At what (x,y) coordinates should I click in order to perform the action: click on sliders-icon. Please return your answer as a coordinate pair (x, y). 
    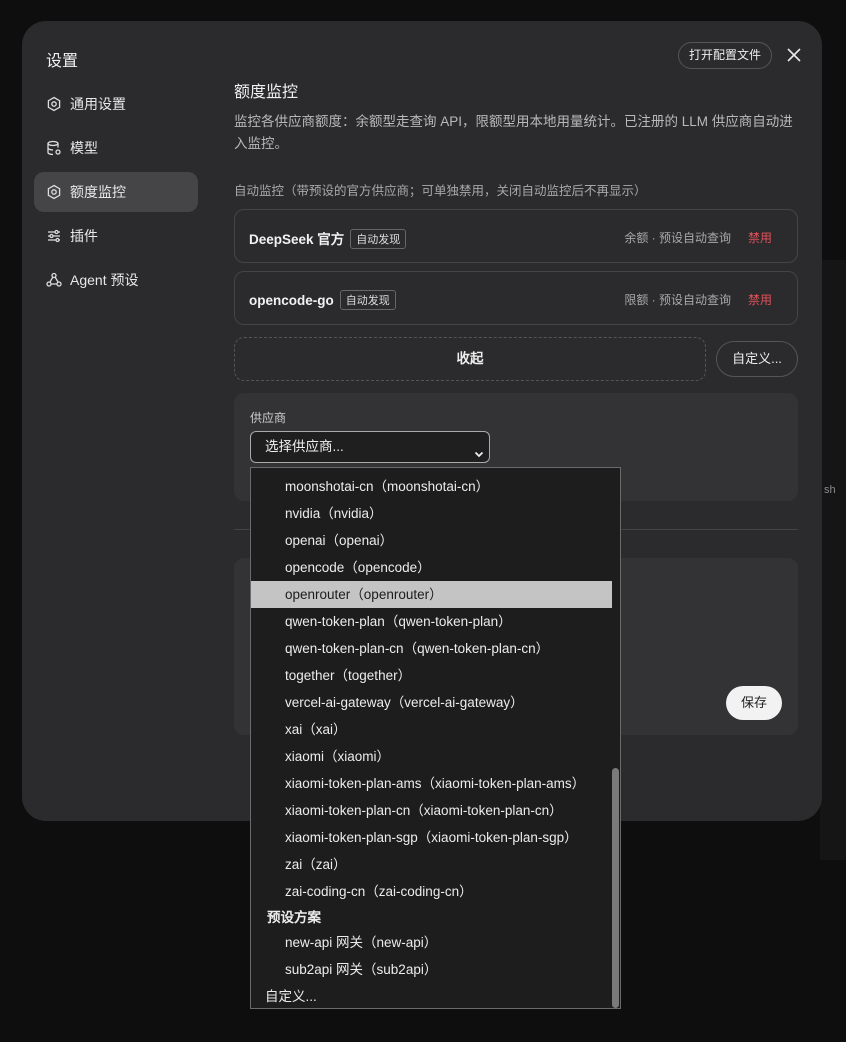
    Looking at the image, I should click on (54, 236).